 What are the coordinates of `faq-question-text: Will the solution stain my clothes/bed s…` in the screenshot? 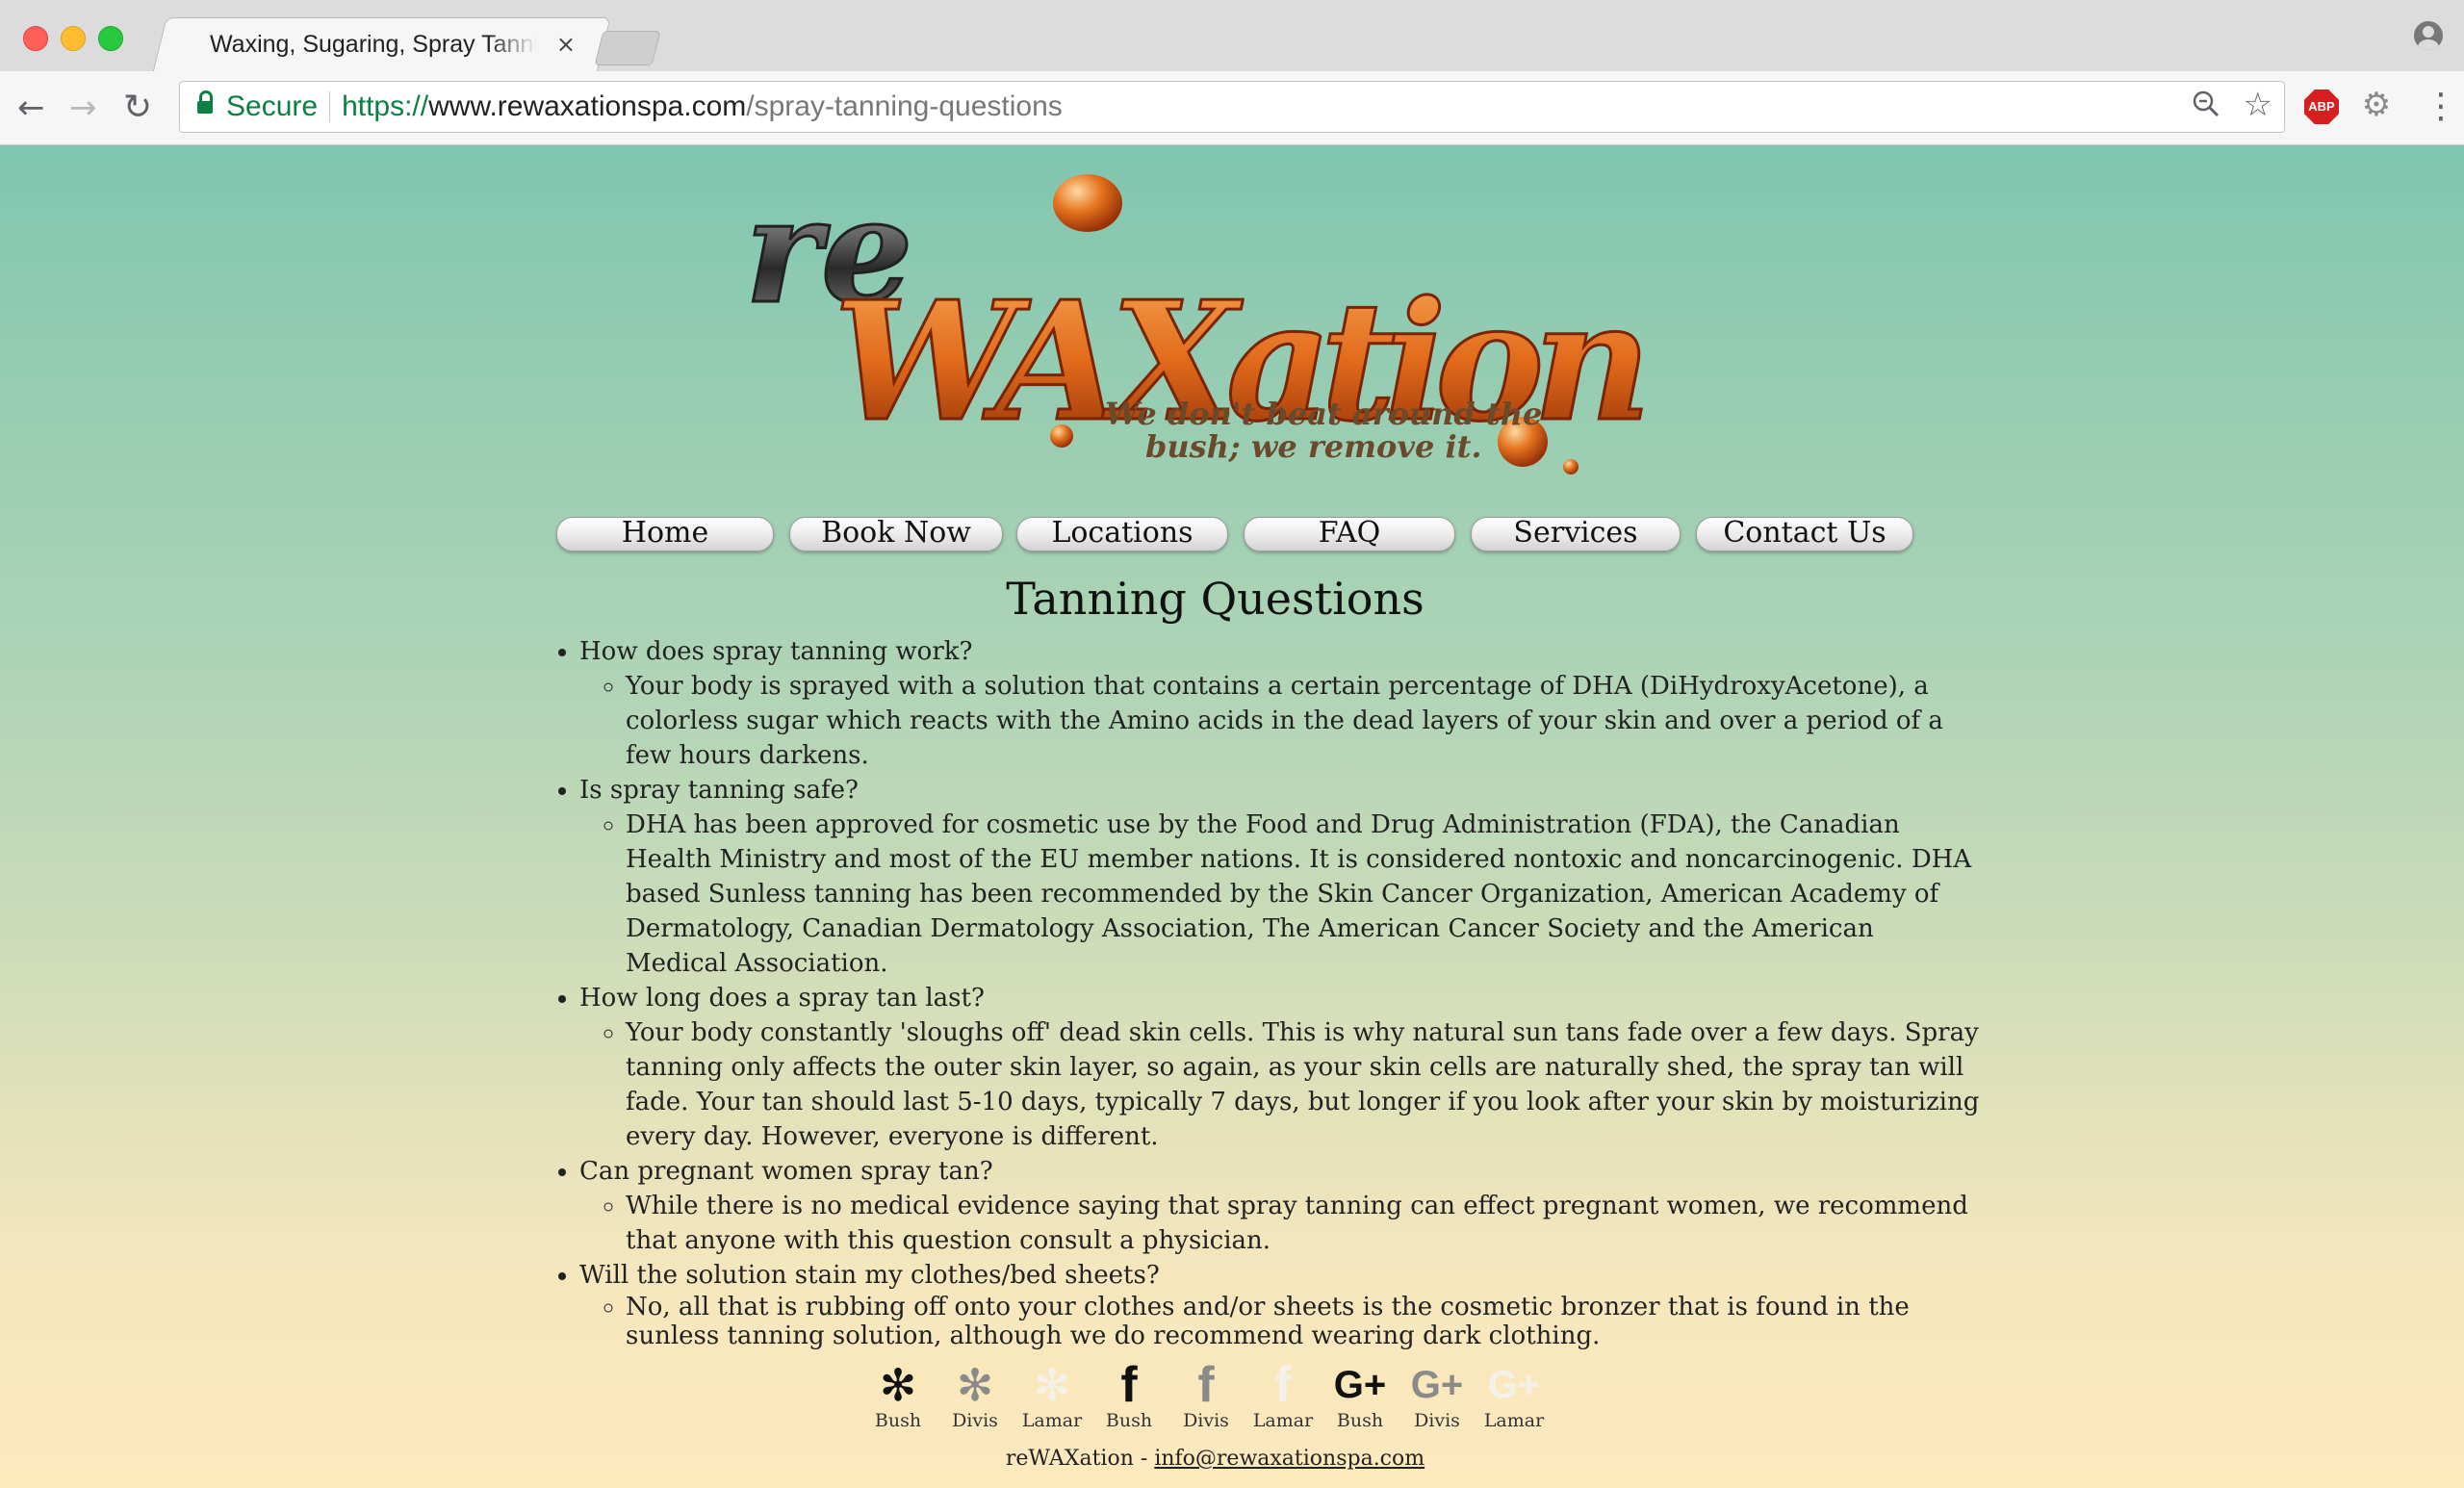 It's located at (869, 1276).